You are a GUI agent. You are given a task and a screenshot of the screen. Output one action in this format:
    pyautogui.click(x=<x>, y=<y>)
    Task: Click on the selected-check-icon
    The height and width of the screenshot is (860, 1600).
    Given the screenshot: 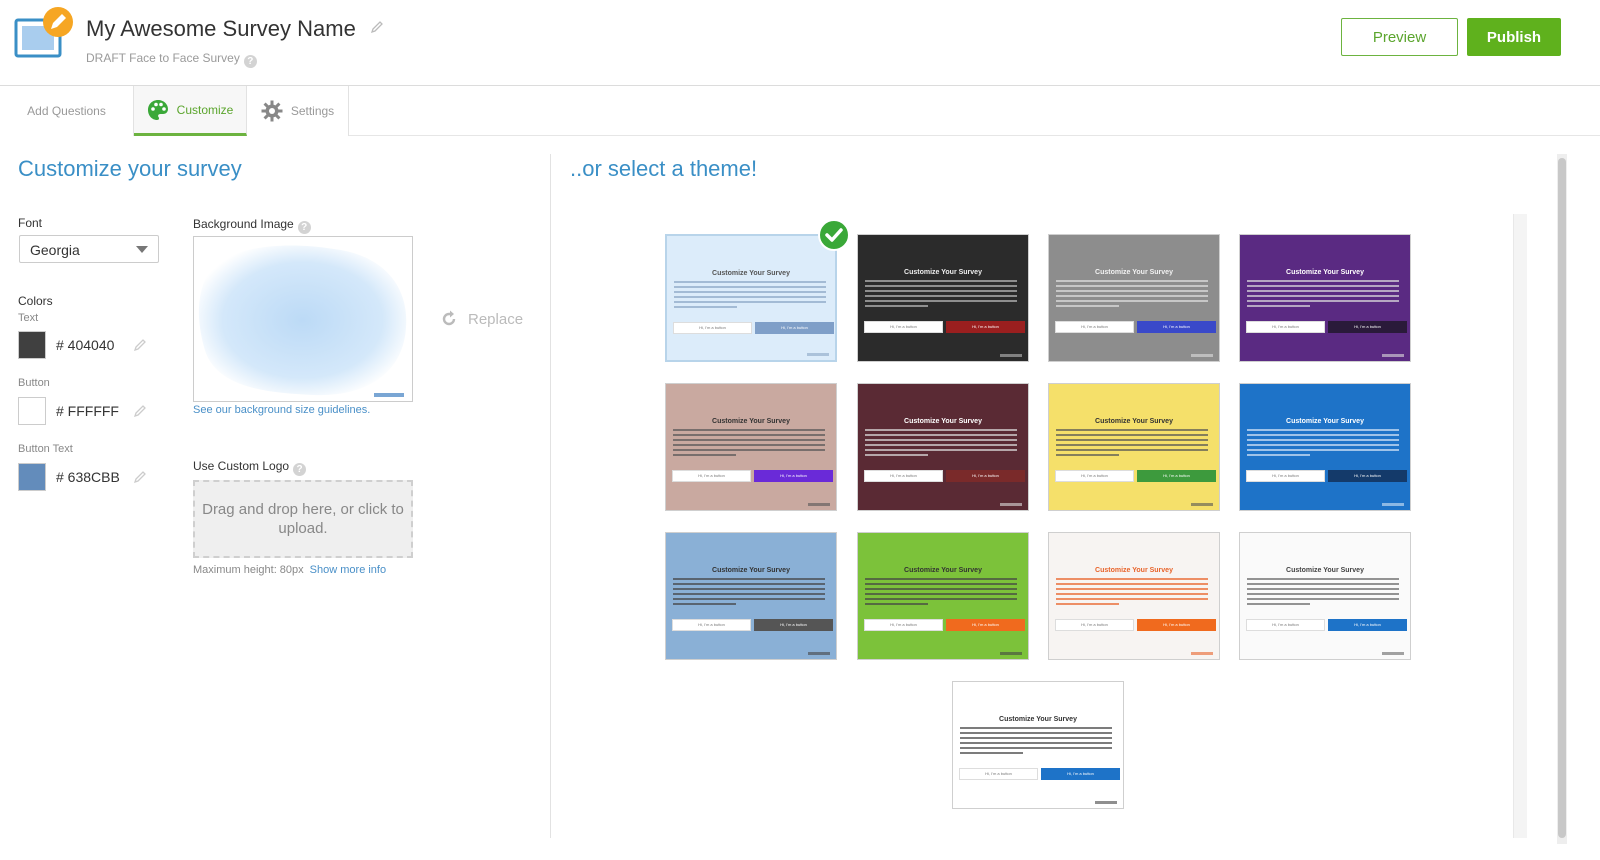 What is the action you would take?
    pyautogui.click(x=834, y=235)
    